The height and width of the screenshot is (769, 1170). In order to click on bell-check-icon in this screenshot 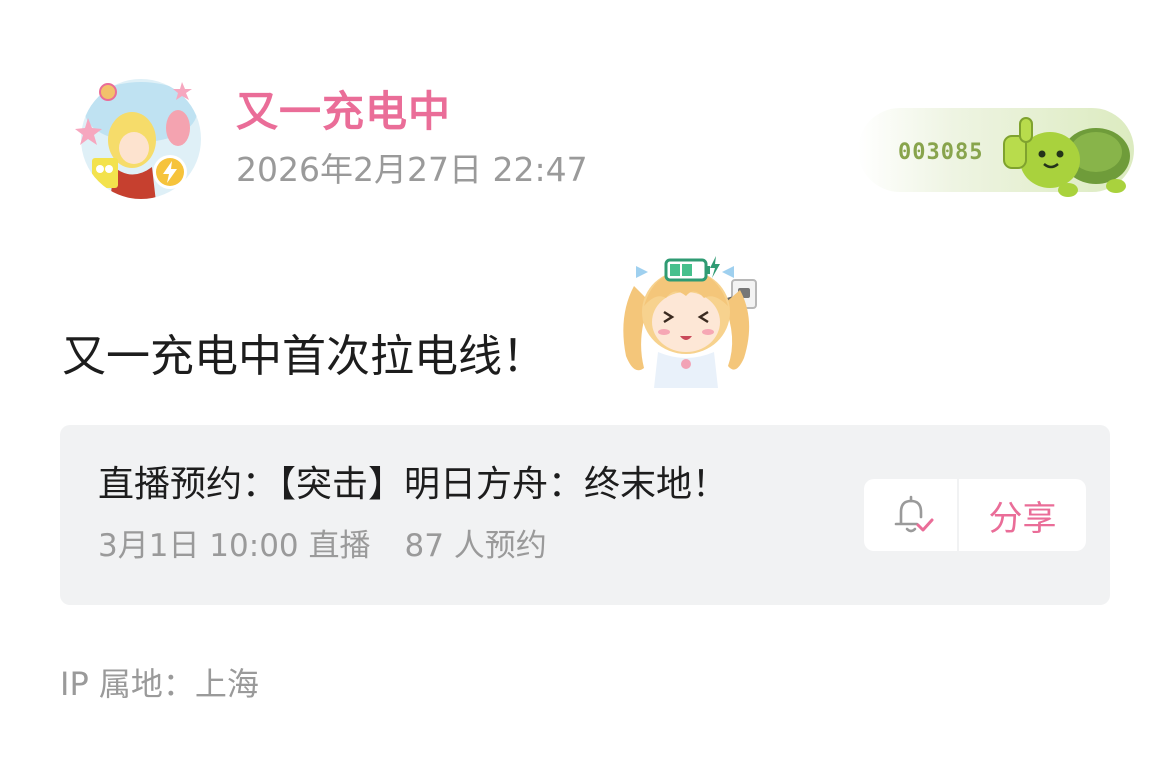, I will do `click(913, 514)`.